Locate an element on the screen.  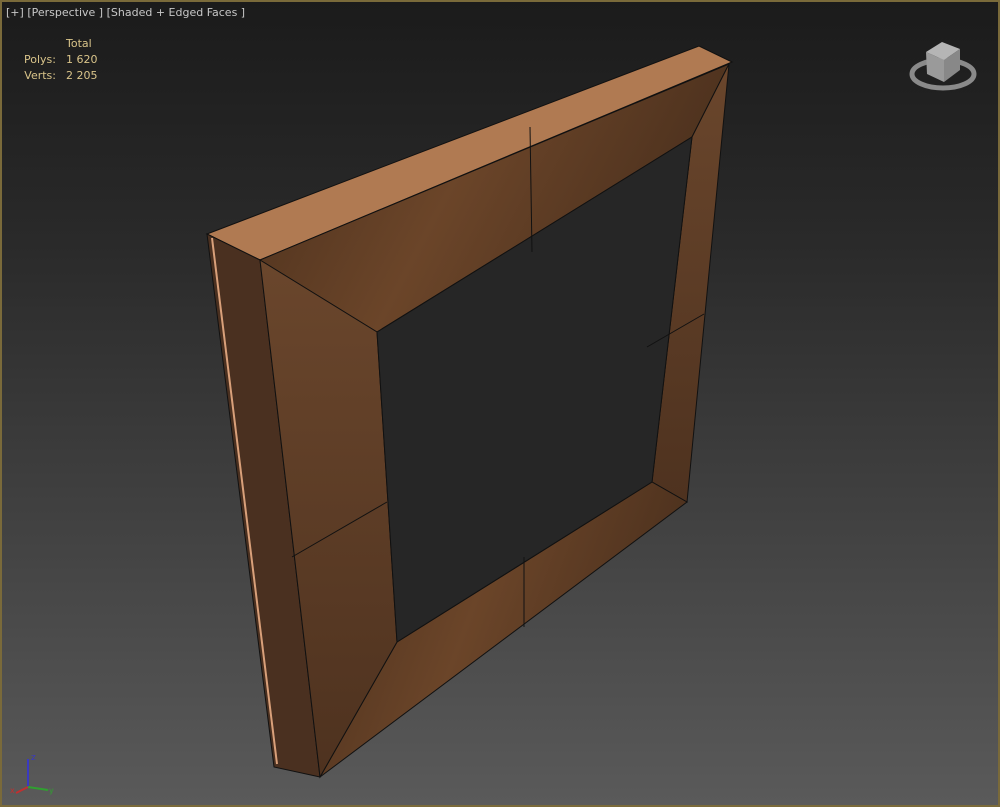
stats-row-verts: Verts: 2 205 is located at coordinates (56, 76).